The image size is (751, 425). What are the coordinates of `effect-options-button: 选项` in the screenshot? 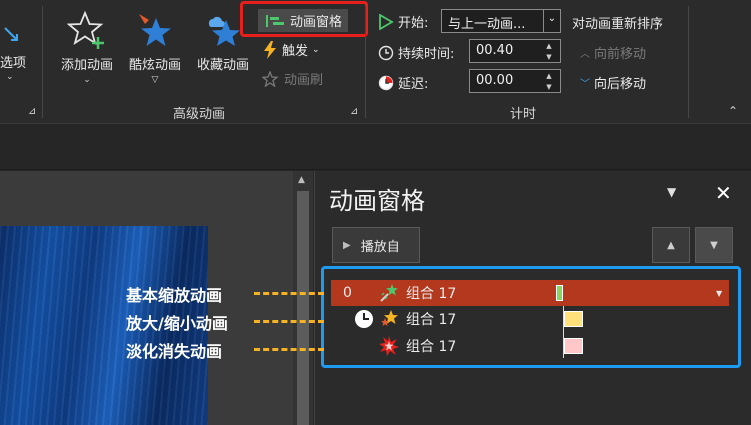 It's located at (13, 61).